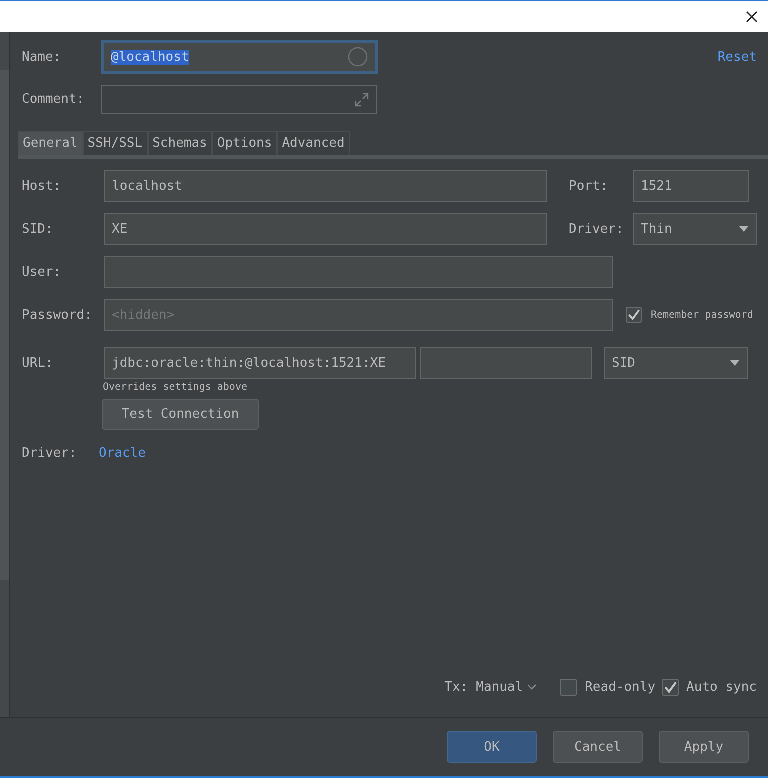 This screenshot has height=778, width=768. I want to click on dialog-button: Apply, so click(704, 747).